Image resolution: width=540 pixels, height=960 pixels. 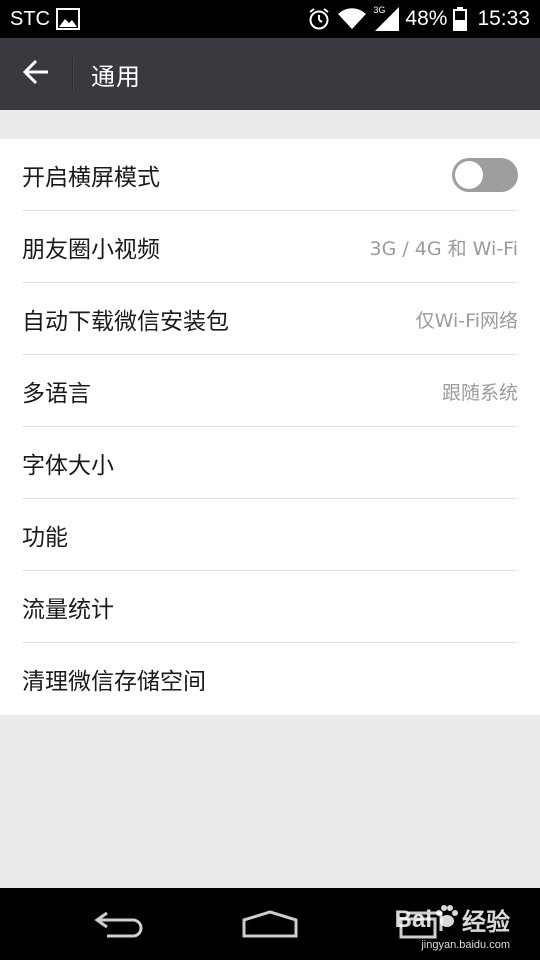 What do you see at coordinates (270, 19) in the screenshot?
I see `status-bar: STC 3G 48% 15:33` at bounding box center [270, 19].